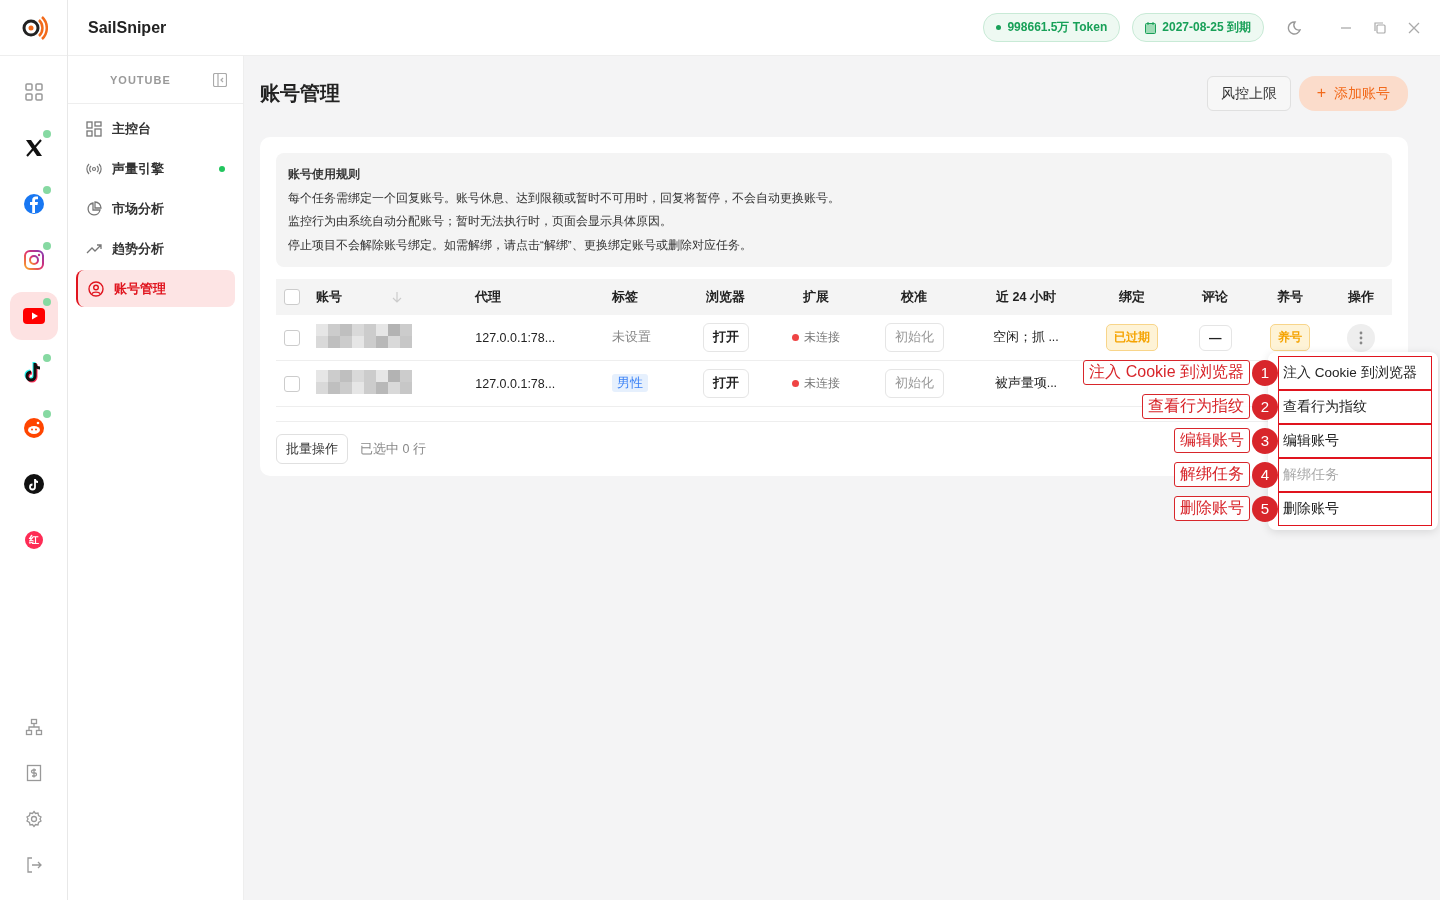 This screenshot has height=900, width=1440. Describe the element at coordinates (1294, 27) in the screenshot. I see `moon-icon` at that location.